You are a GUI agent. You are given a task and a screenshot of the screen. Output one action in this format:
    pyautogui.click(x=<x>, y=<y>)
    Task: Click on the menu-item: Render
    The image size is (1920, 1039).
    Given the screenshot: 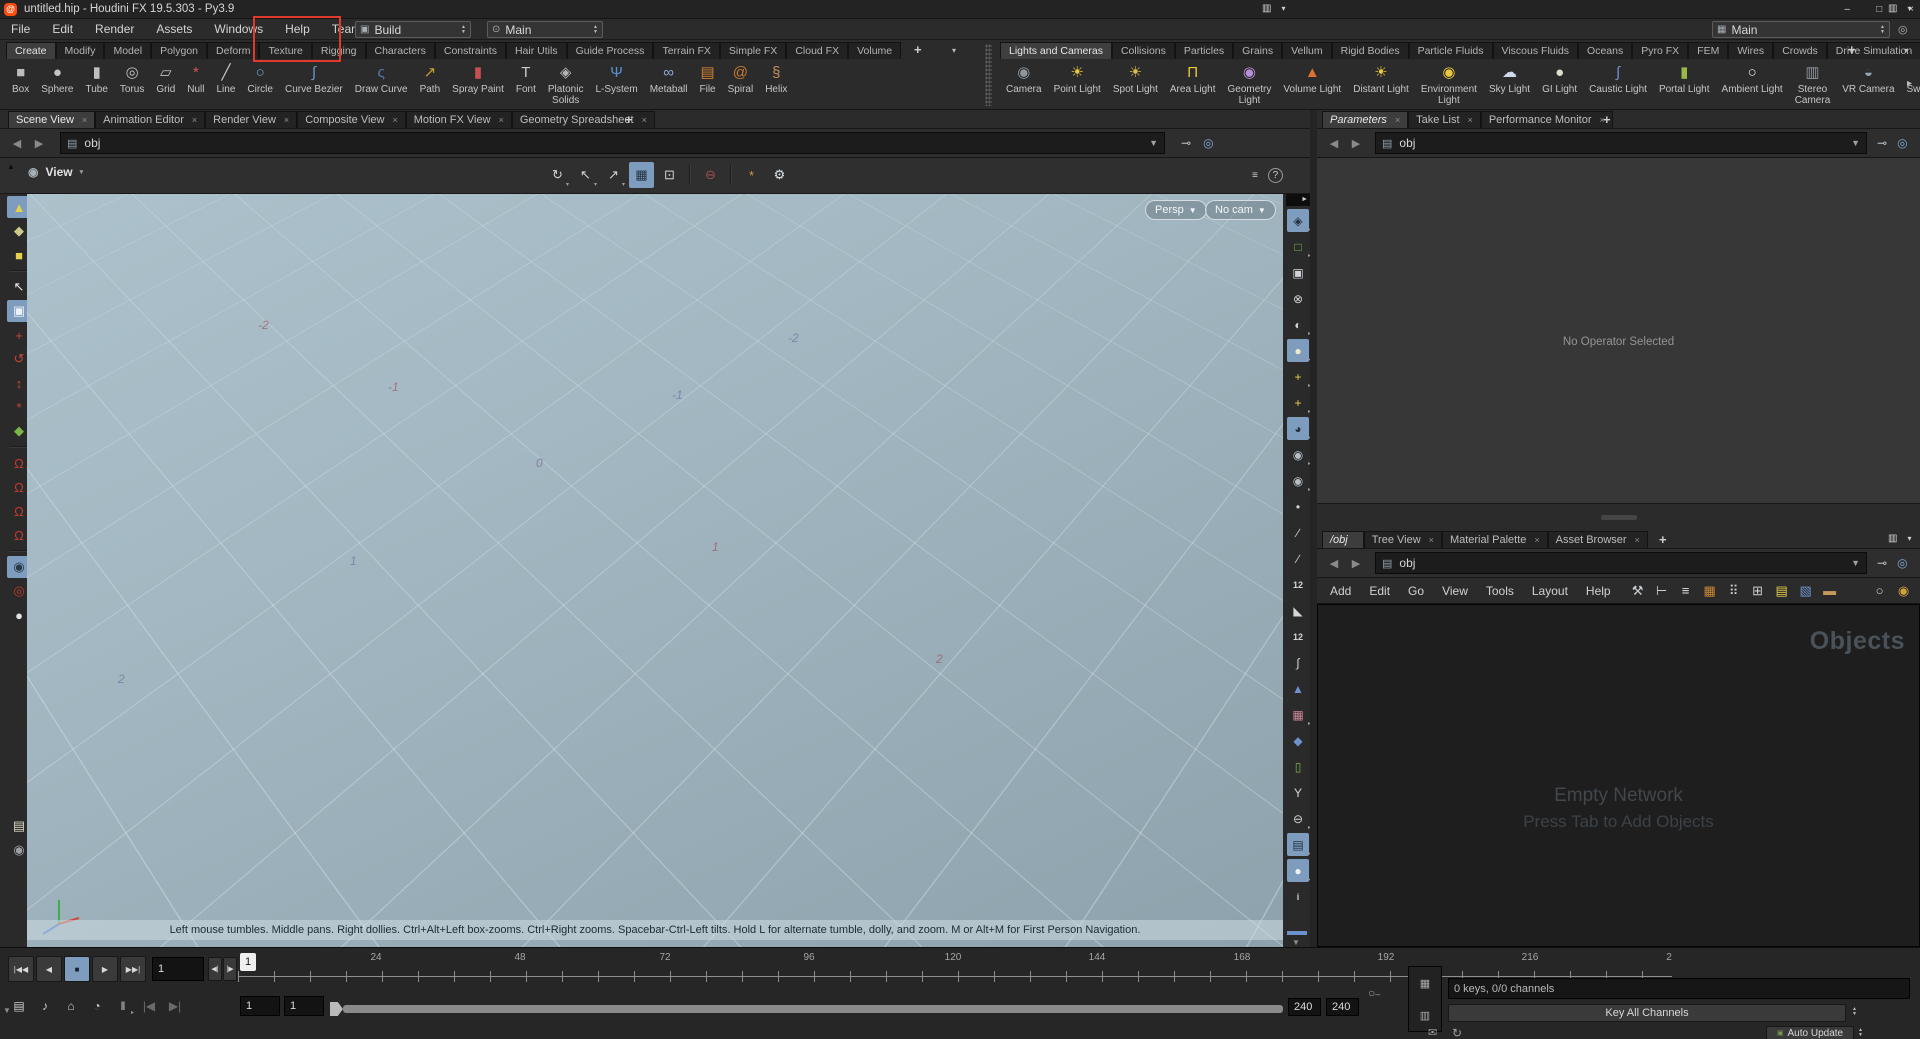 What is the action you would take?
    pyautogui.click(x=114, y=29)
    